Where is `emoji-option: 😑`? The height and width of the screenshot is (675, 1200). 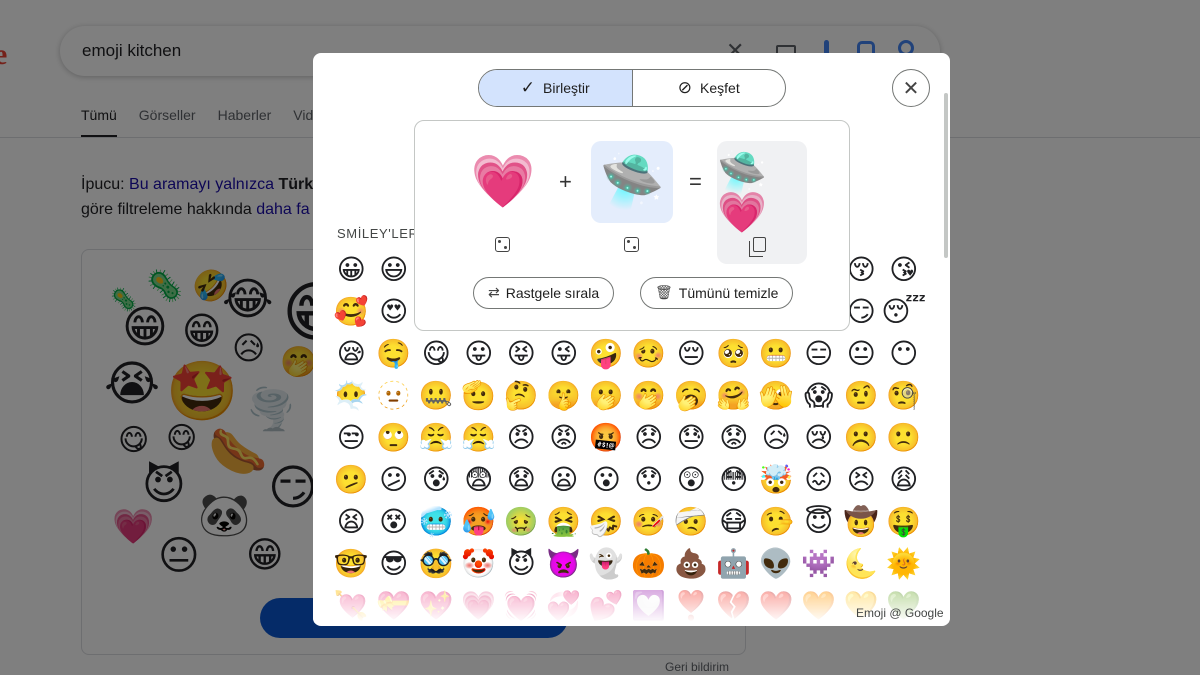
emoji-option: 😑 is located at coordinates (819, 354).